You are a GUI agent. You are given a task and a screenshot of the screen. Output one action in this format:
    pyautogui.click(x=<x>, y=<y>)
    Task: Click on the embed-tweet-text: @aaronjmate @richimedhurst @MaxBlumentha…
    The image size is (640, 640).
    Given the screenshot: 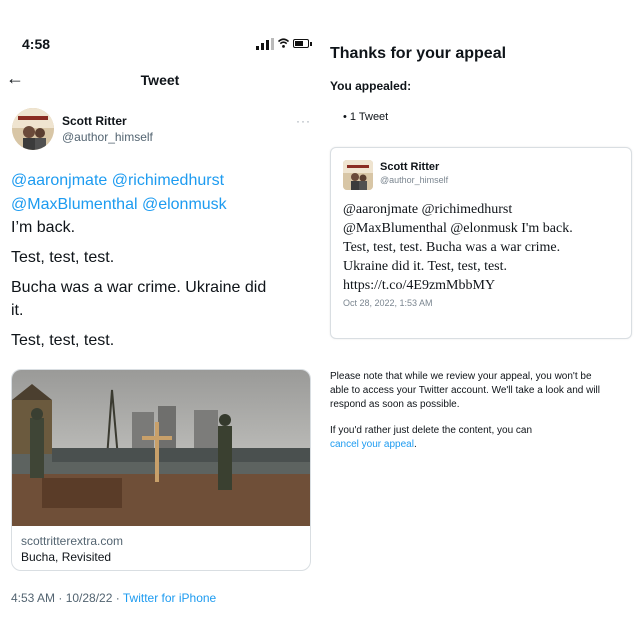 What is the action you would take?
    pyautogui.click(x=481, y=247)
    